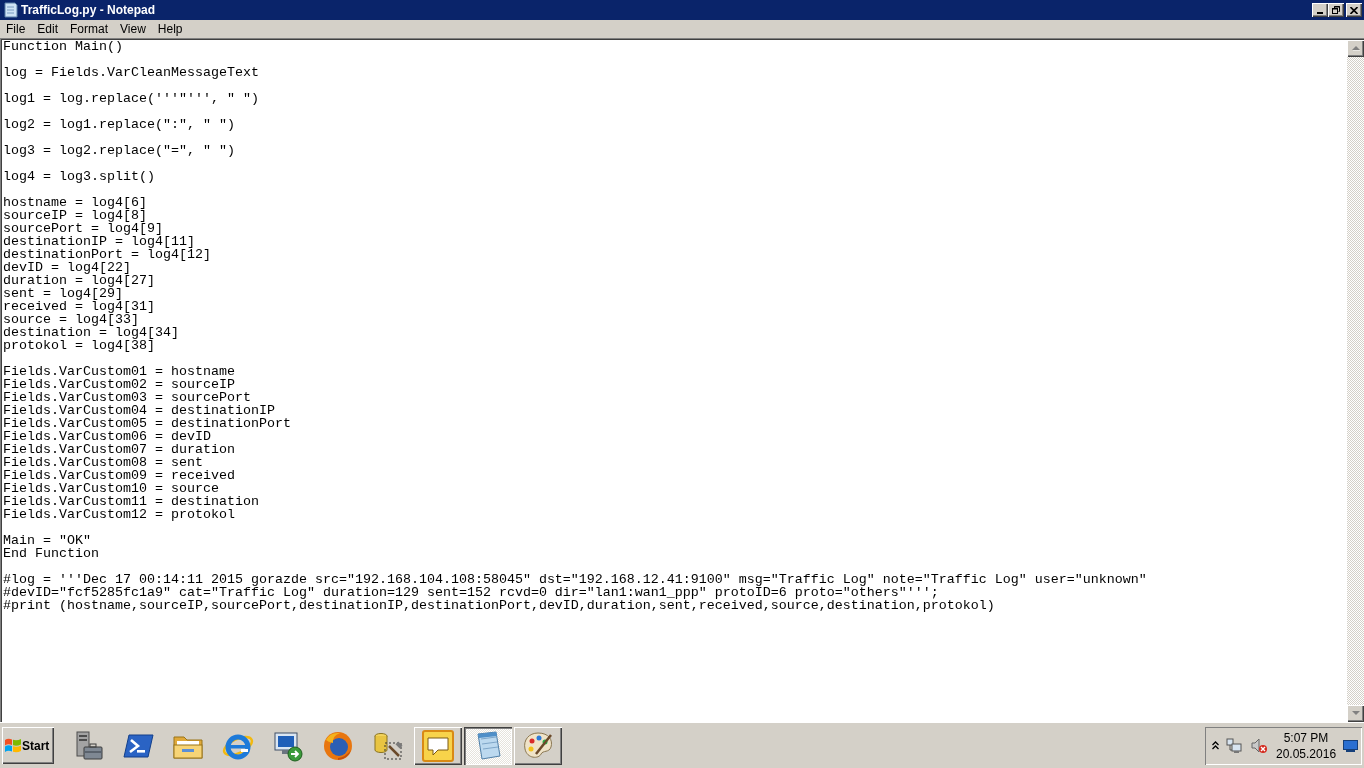 The height and width of the screenshot is (768, 1364). What do you see at coordinates (79, 306) in the screenshot?
I see `code-line: received = log4[31]` at bounding box center [79, 306].